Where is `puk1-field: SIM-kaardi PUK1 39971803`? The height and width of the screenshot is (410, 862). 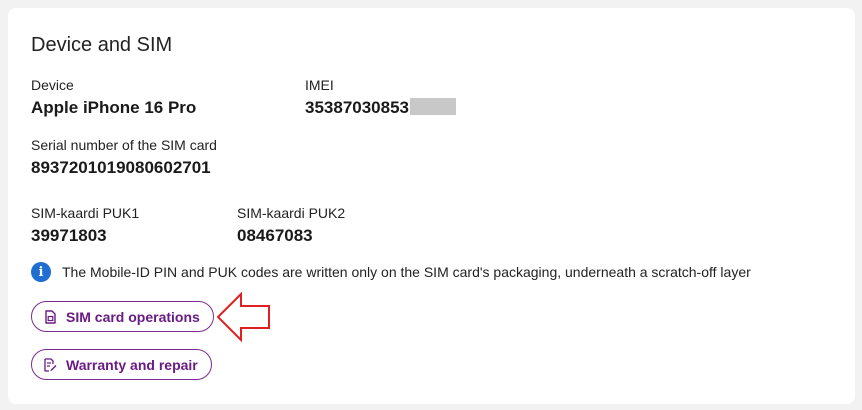
puk1-field: SIM-kaardi PUK1 39971803 is located at coordinates (85, 225).